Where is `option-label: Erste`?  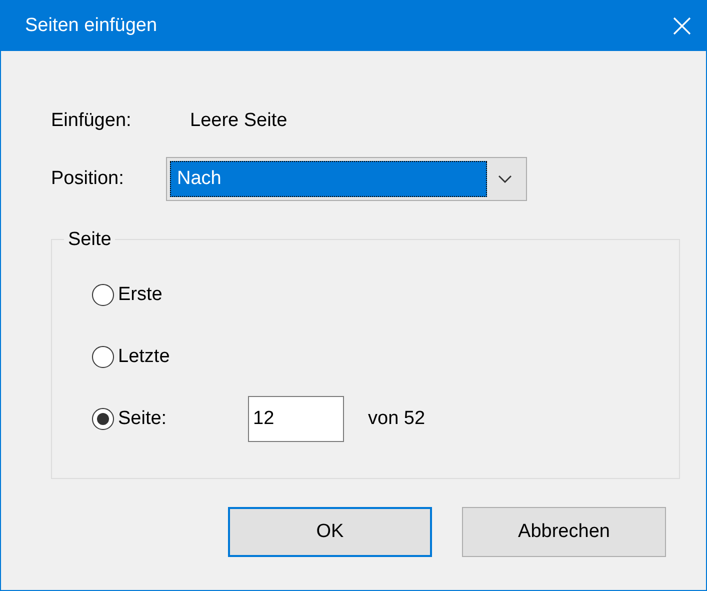 option-label: Erste is located at coordinates (140, 294).